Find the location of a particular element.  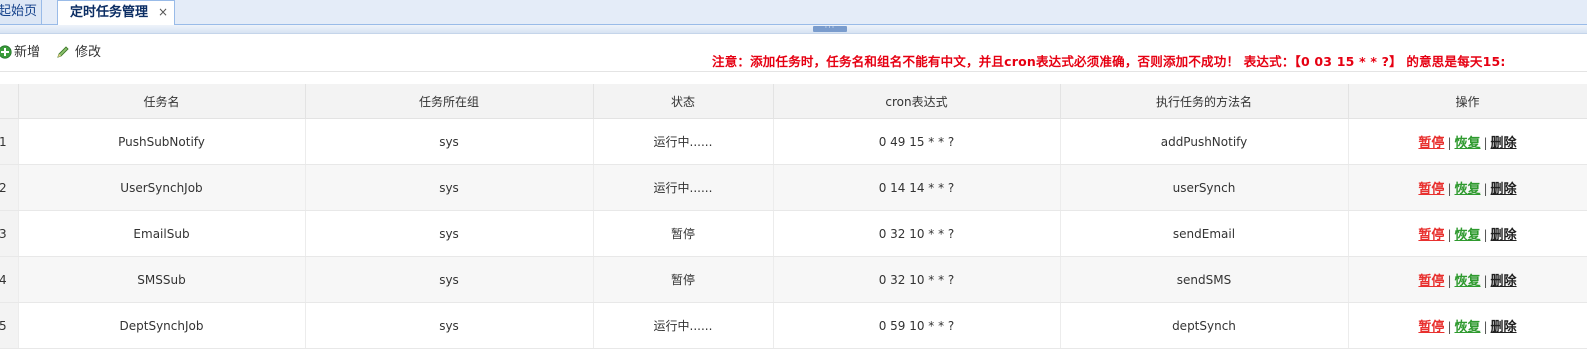

task-name-cell: SMSSub is located at coordinates (162, 279).